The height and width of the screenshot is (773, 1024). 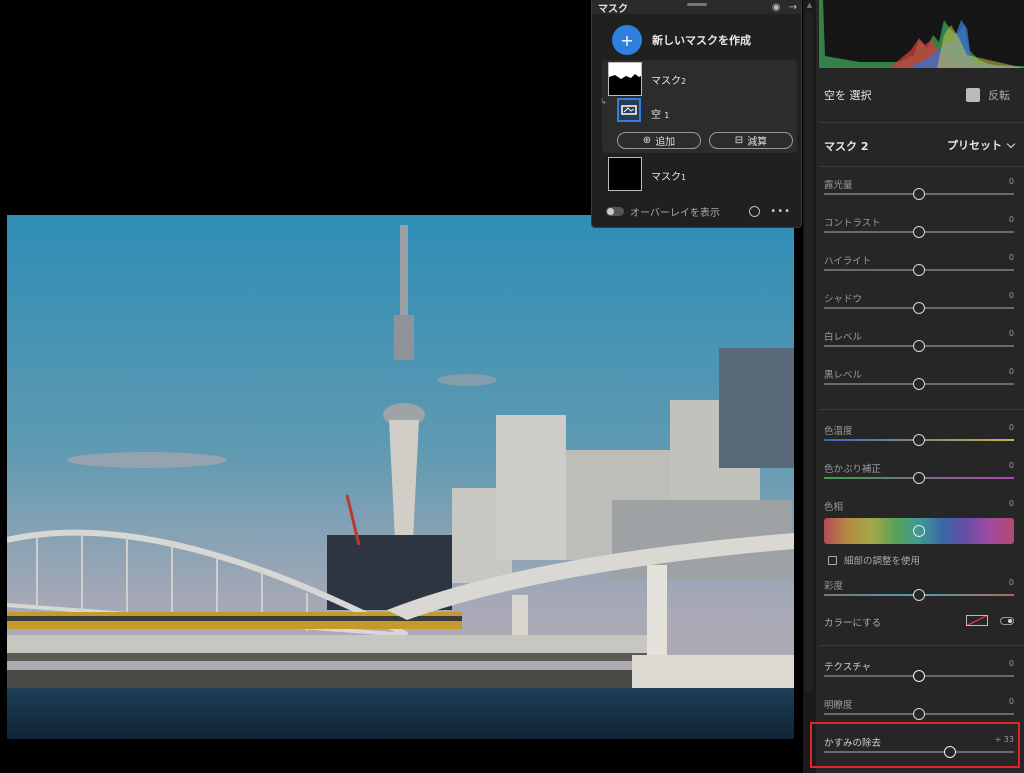 I want to click on select-sky-label: 空を 選択, so click(x=848, y=95).